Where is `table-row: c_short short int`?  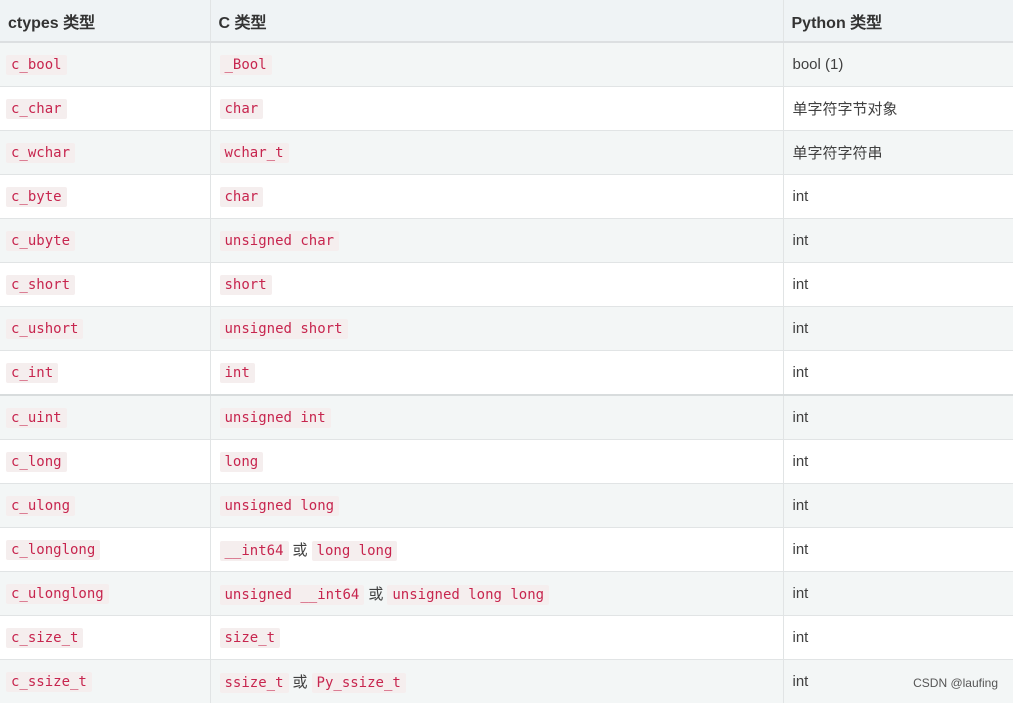
table-row: c_short short int is located at coordinates (506, 285).